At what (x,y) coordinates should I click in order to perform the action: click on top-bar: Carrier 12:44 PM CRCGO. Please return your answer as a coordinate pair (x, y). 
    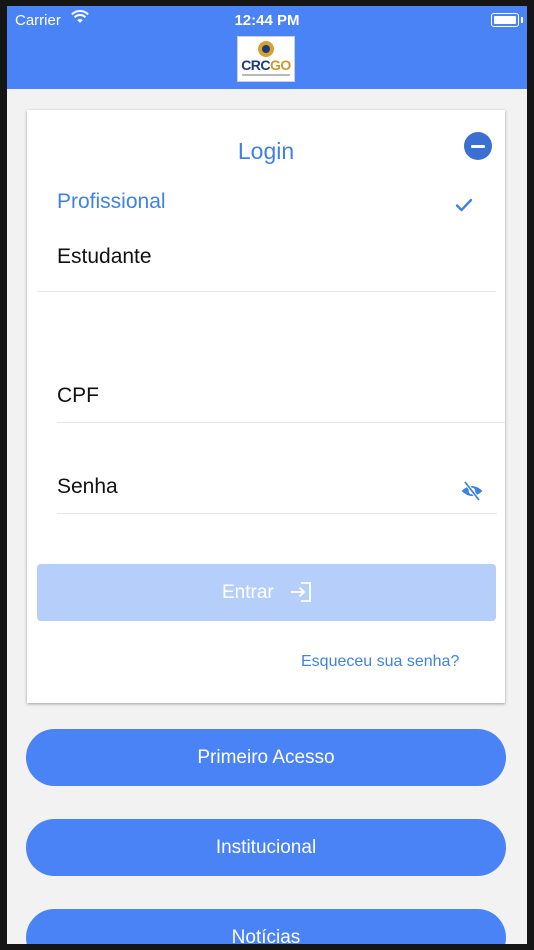
    Looking at the image, I should click on (267, 47).